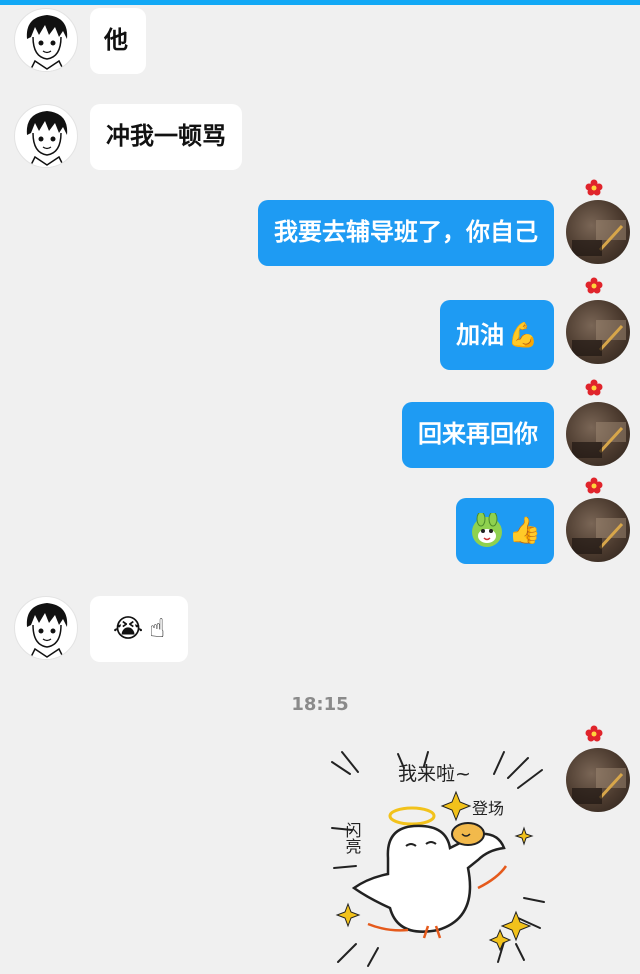 The height and width of the screenshot is (974, 640). Describe the element at coordinates (523, 335) in the screenshot. I see `flexed-biceps-icon: 💪` at that location.